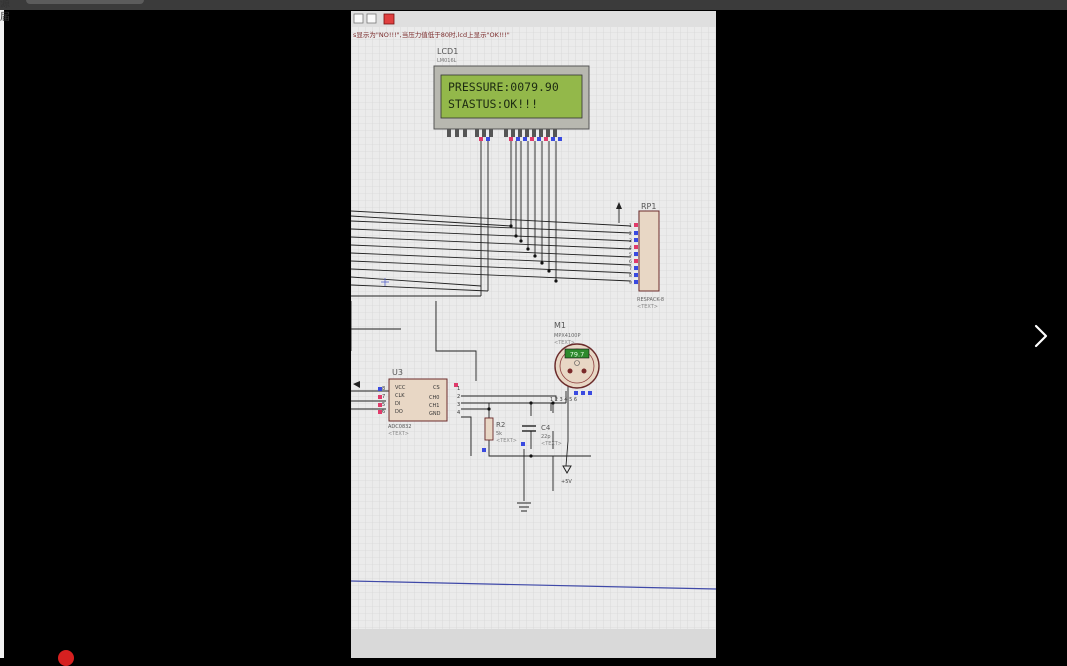  Describe the element at coordinates (383, 405) in the screenshot. I see `u3-pin-num: 5` at that location.